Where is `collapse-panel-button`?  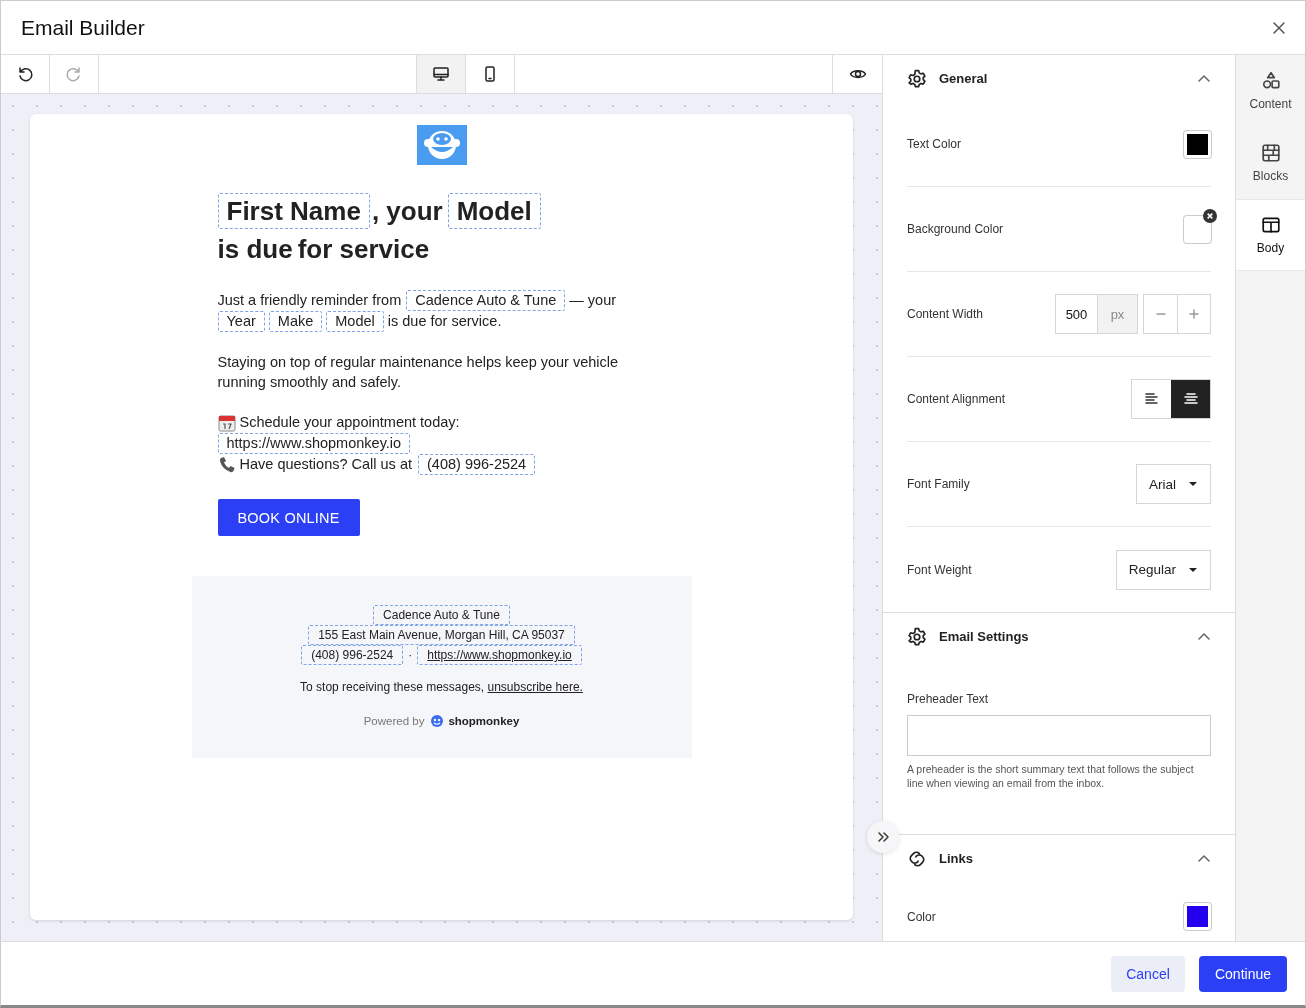 collapse-panel-button is located at coordinates (883, 837).